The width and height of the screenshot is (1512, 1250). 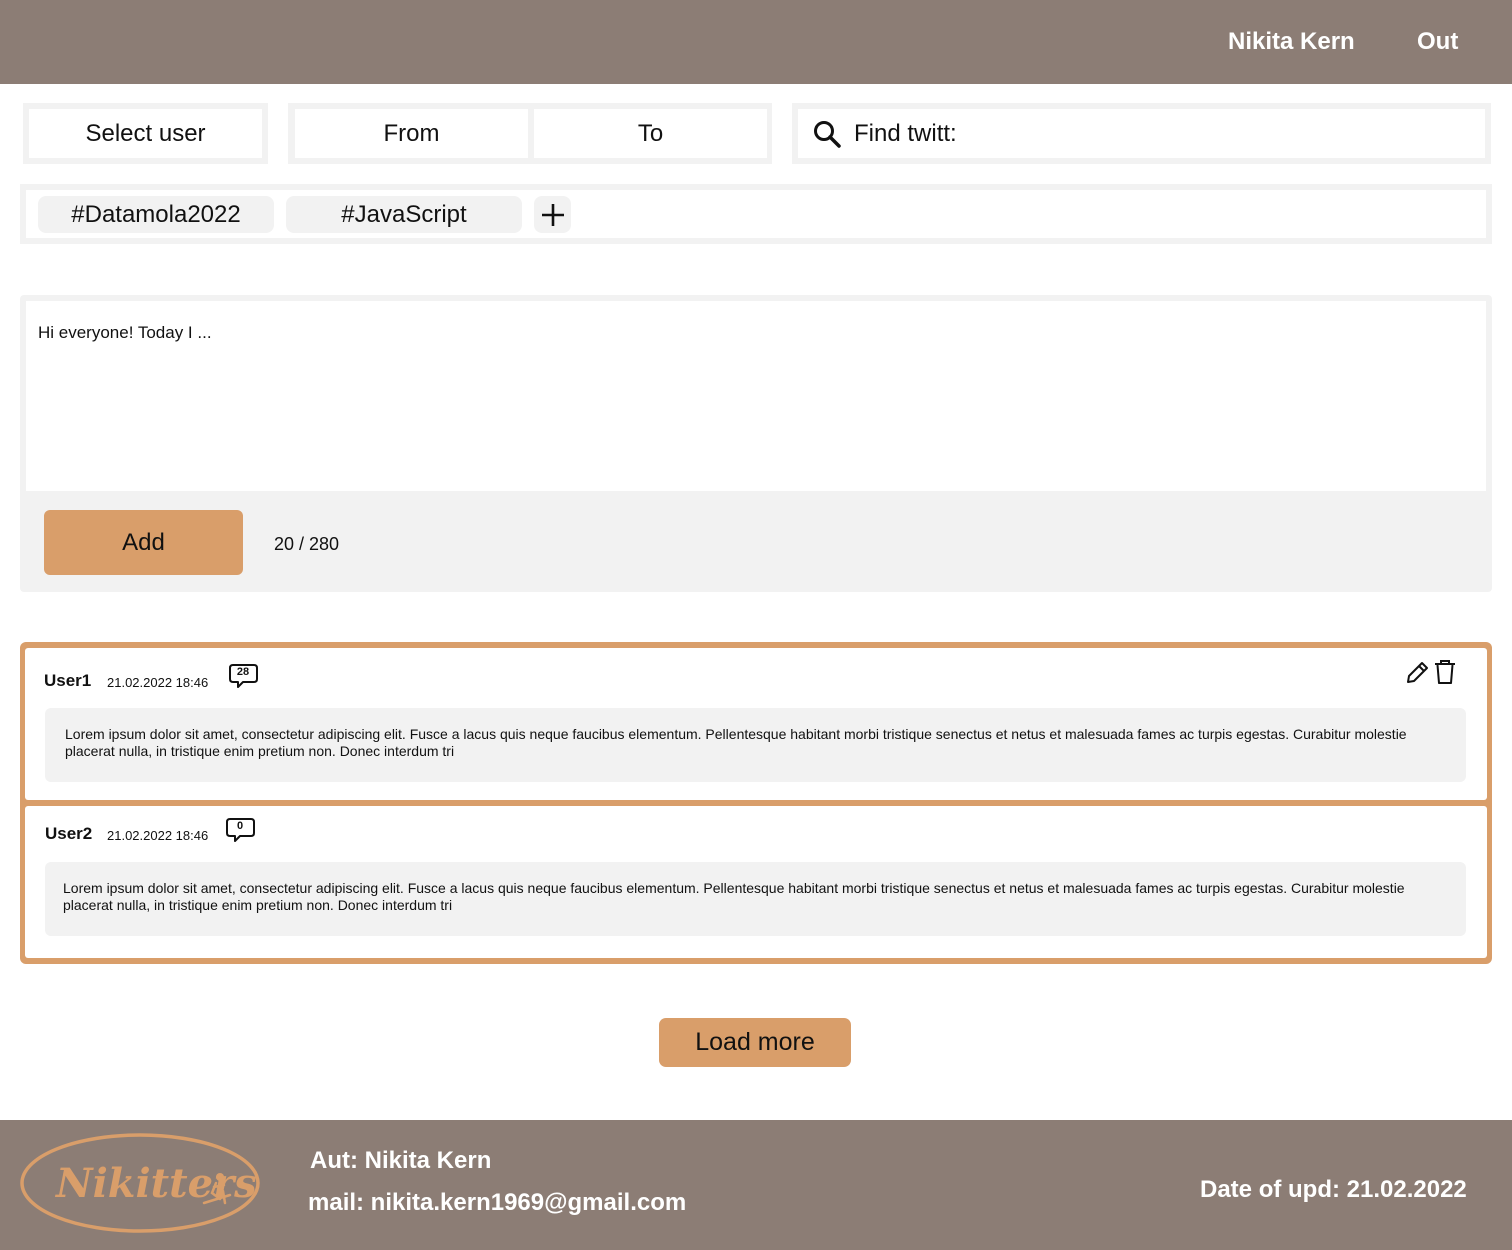 I want to click on hashtag-chip: #Datamola2022, so click(x=156, y=214).